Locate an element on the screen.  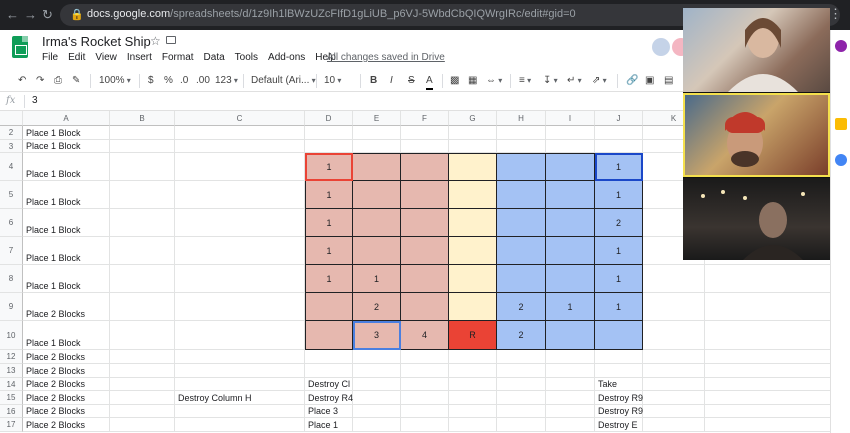
row-header: 3 is located at coordinates (11, 146).